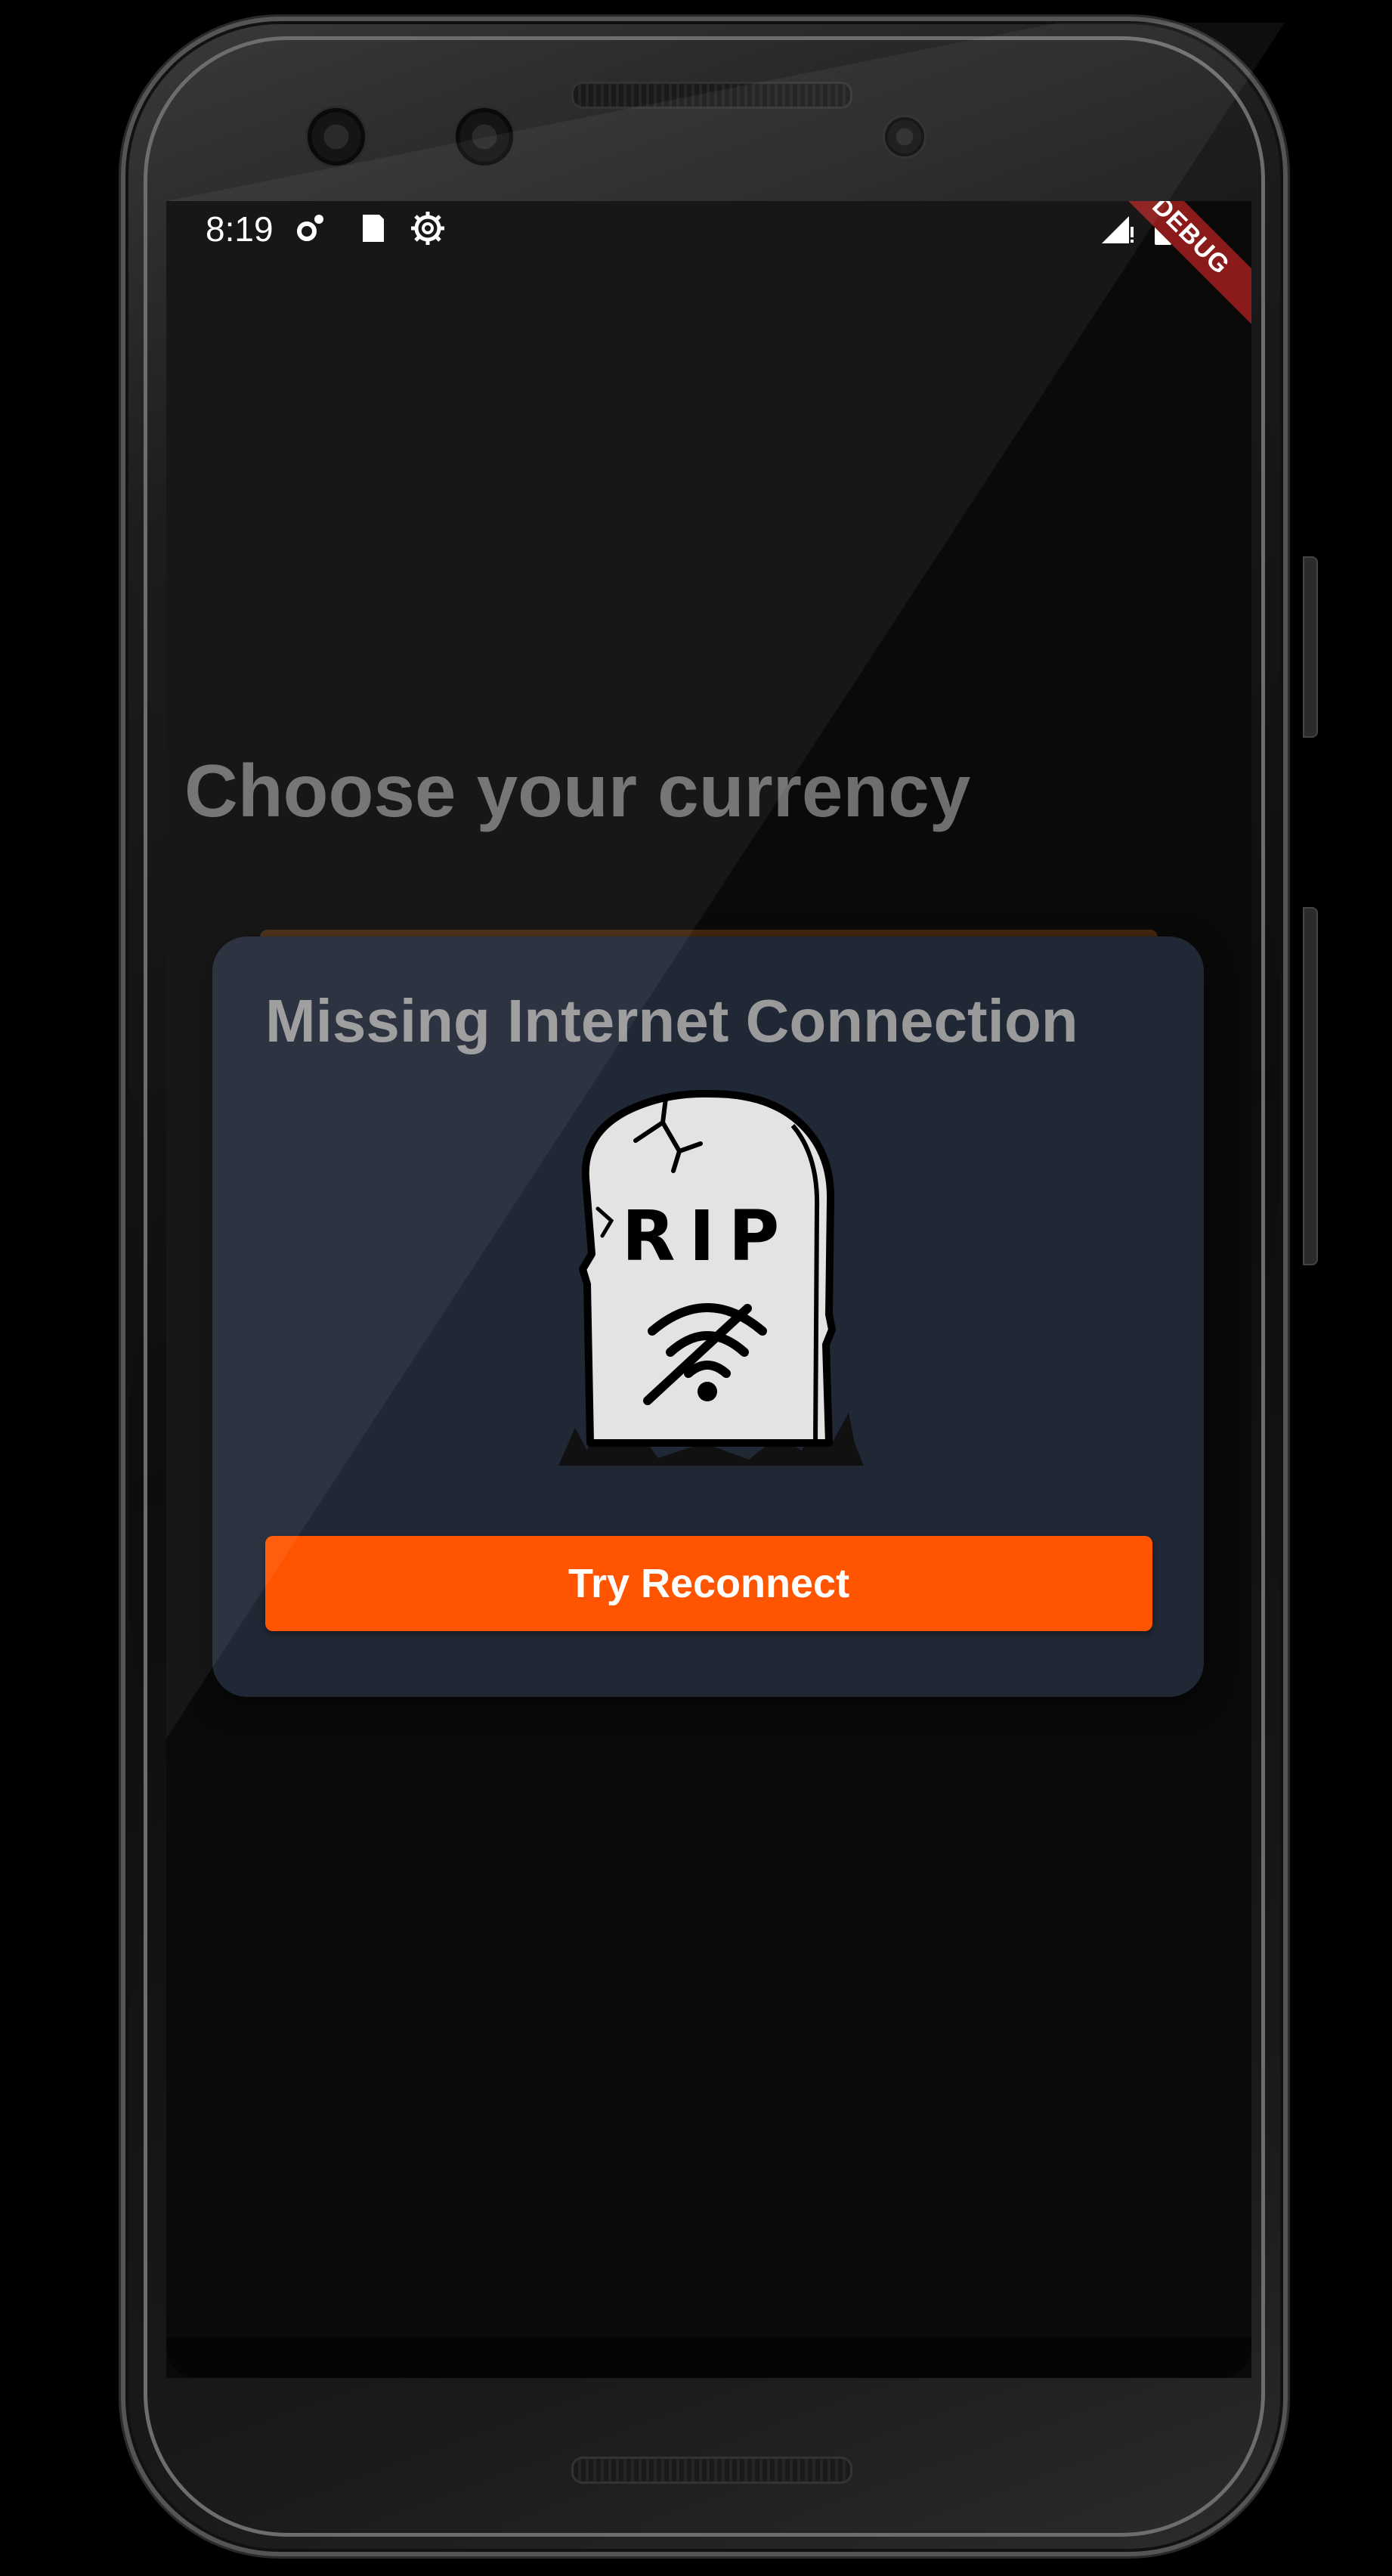 The height and width of the screenshot is (2576, 1392). I want to click on page-title: Choose your currency, so click(577, 790).